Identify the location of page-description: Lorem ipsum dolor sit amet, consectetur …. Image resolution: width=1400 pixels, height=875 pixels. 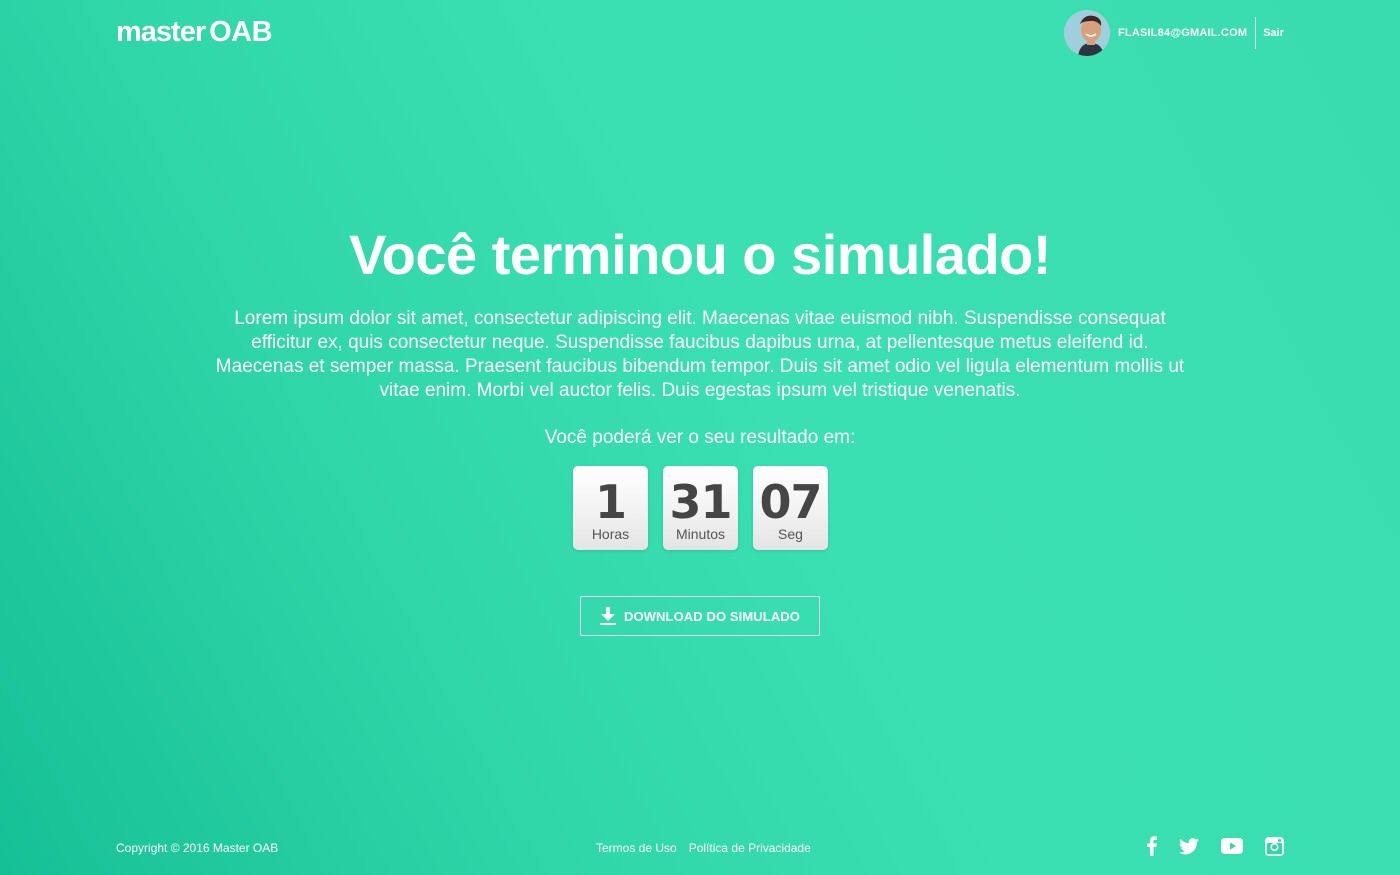
(700, 354).